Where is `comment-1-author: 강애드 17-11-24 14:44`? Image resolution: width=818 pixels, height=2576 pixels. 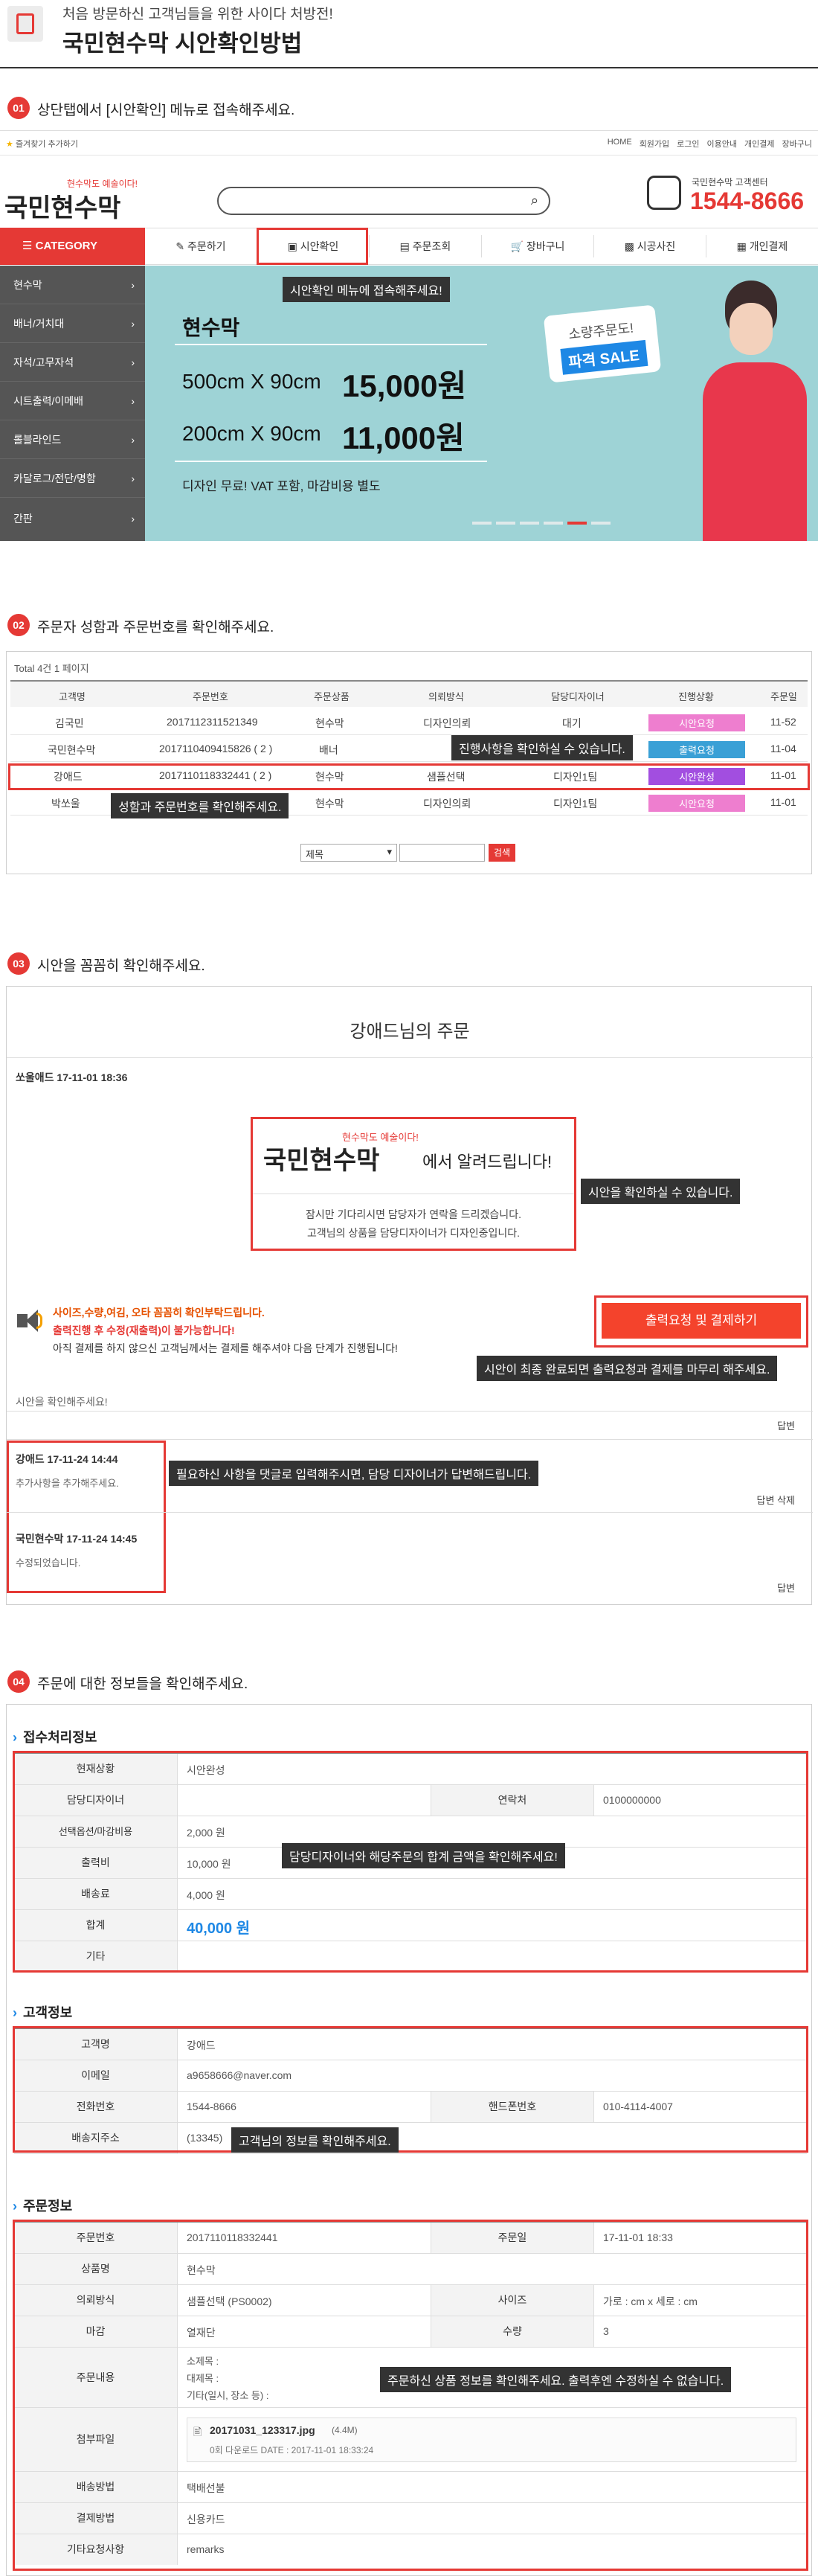 comment-1-author: 강애드 17-11-24 14:44 is located at coordinates (67, 1459).